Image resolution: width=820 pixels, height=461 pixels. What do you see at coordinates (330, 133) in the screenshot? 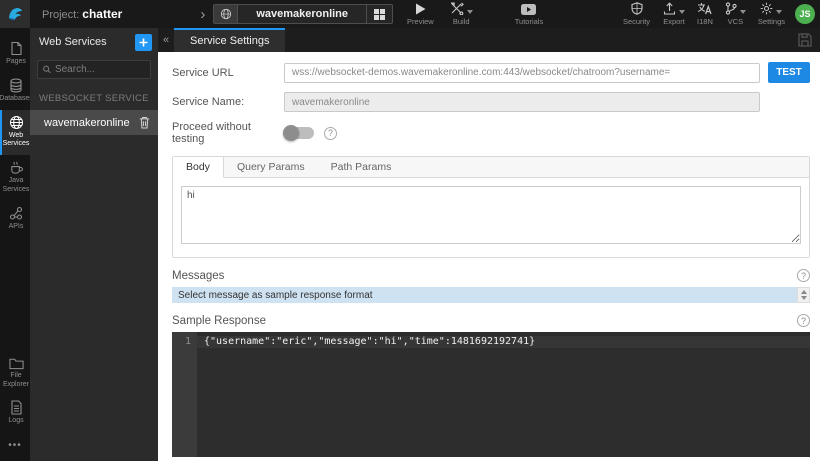
I see `proceed-help-icon` at bounding box center [330, 133].